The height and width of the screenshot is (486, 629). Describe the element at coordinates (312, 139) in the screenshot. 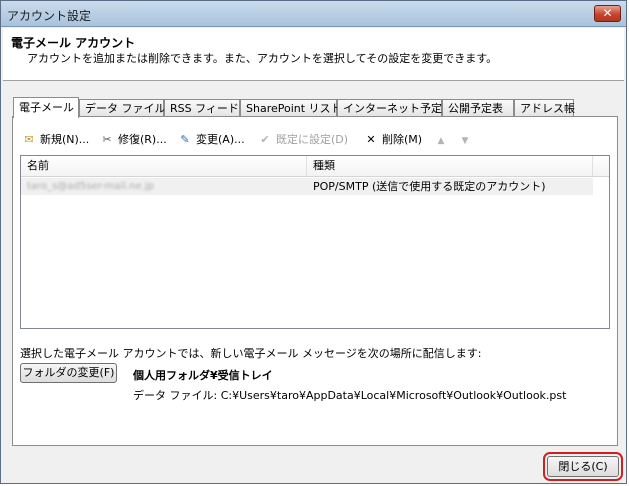

I see `set-default-label: 既定に設定(D)` at that location.